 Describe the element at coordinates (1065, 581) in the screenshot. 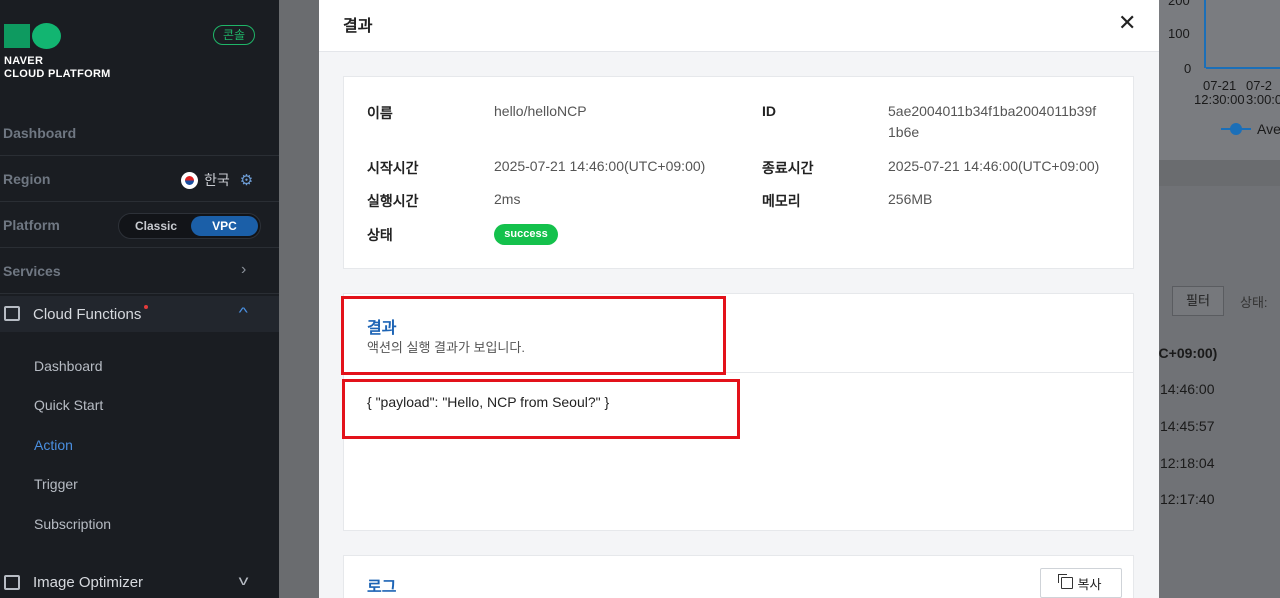

I see `copy-icon` at that location.